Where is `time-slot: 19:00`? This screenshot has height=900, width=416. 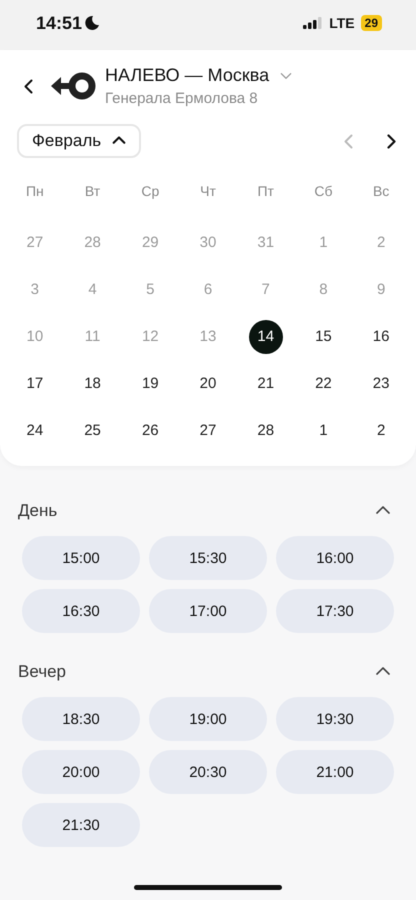 time-slot: 19:00 is located at coordinates (208, 719).